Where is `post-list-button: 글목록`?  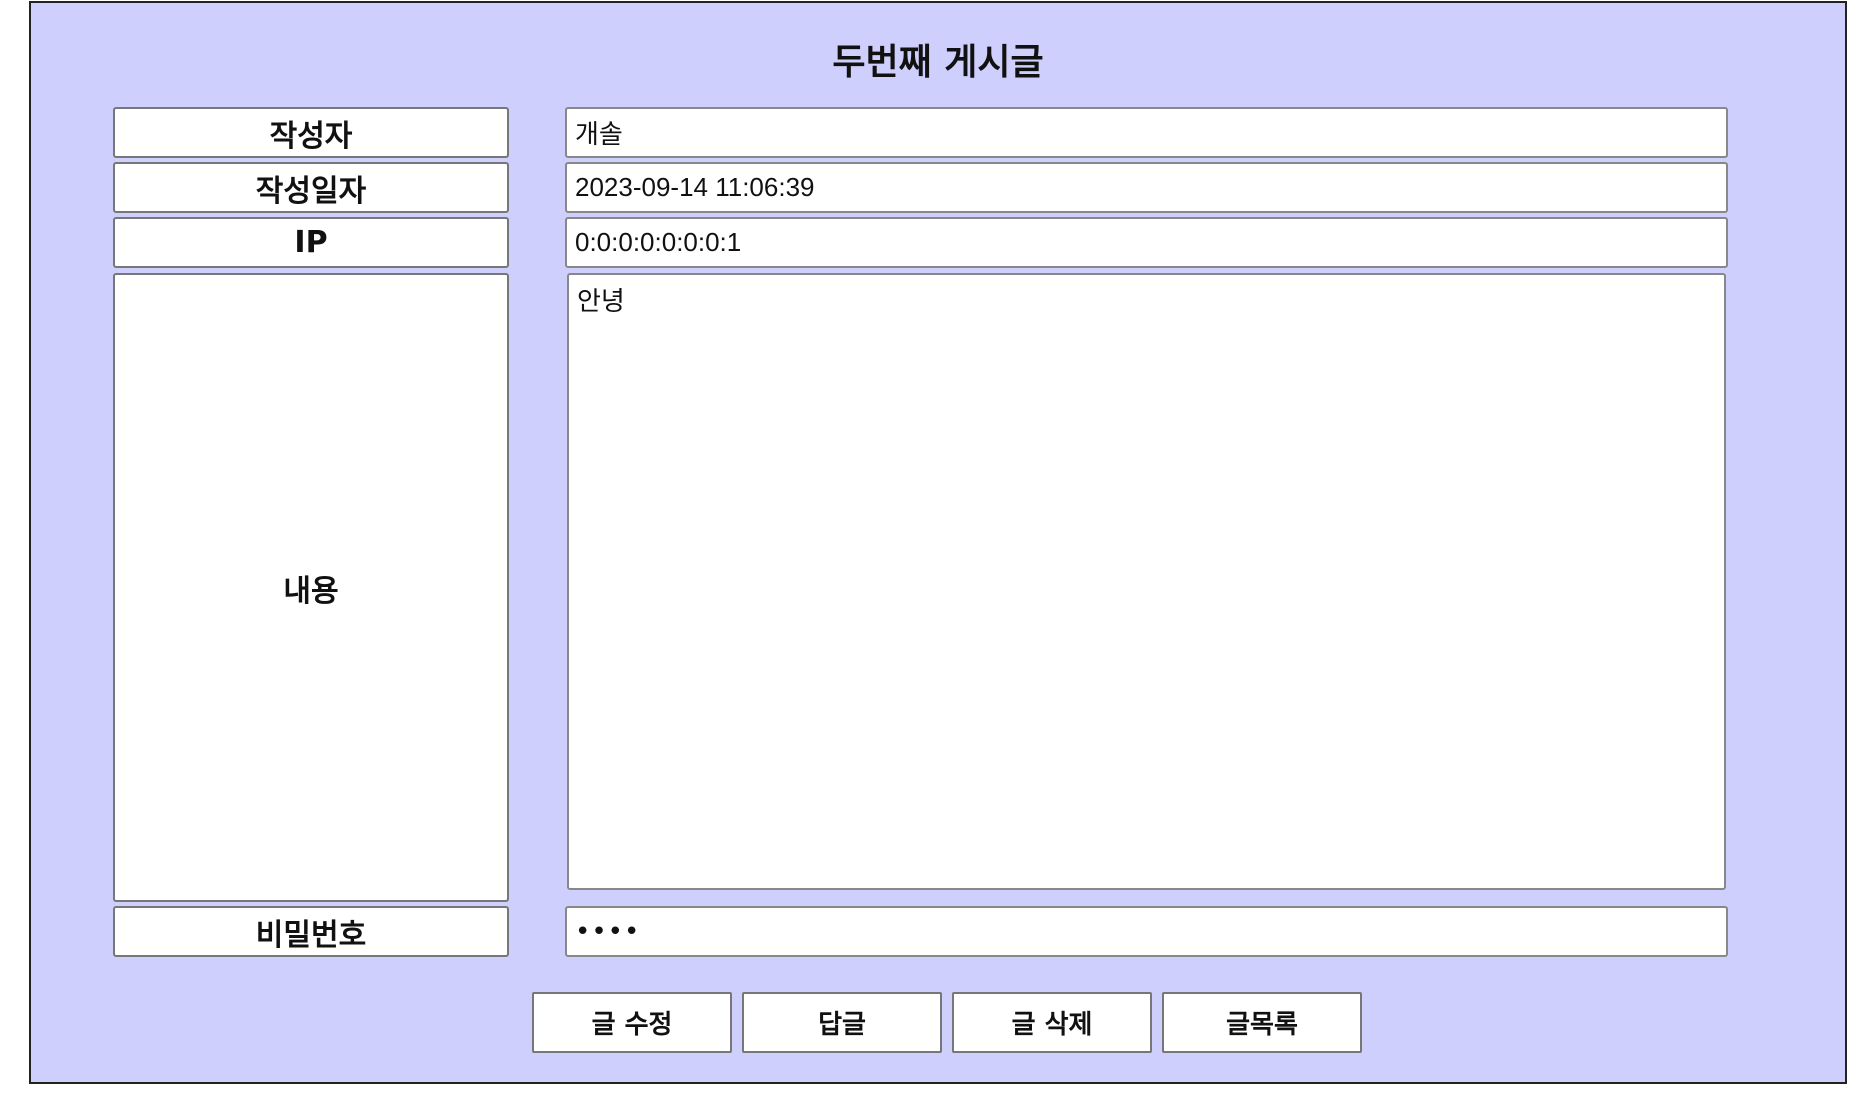 post-list-button: 글목록 is located at coordinates (1262, 1022).